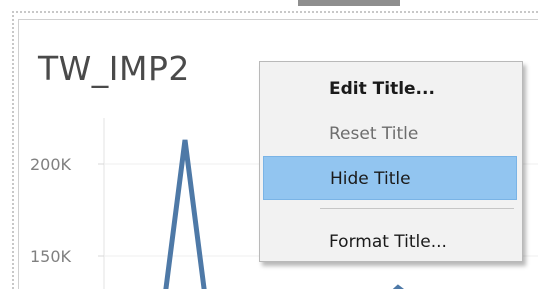  Describe the element at coordinates (51, 256) in the screenshot. I see `y-tick-label-150k: 150K` at that location.